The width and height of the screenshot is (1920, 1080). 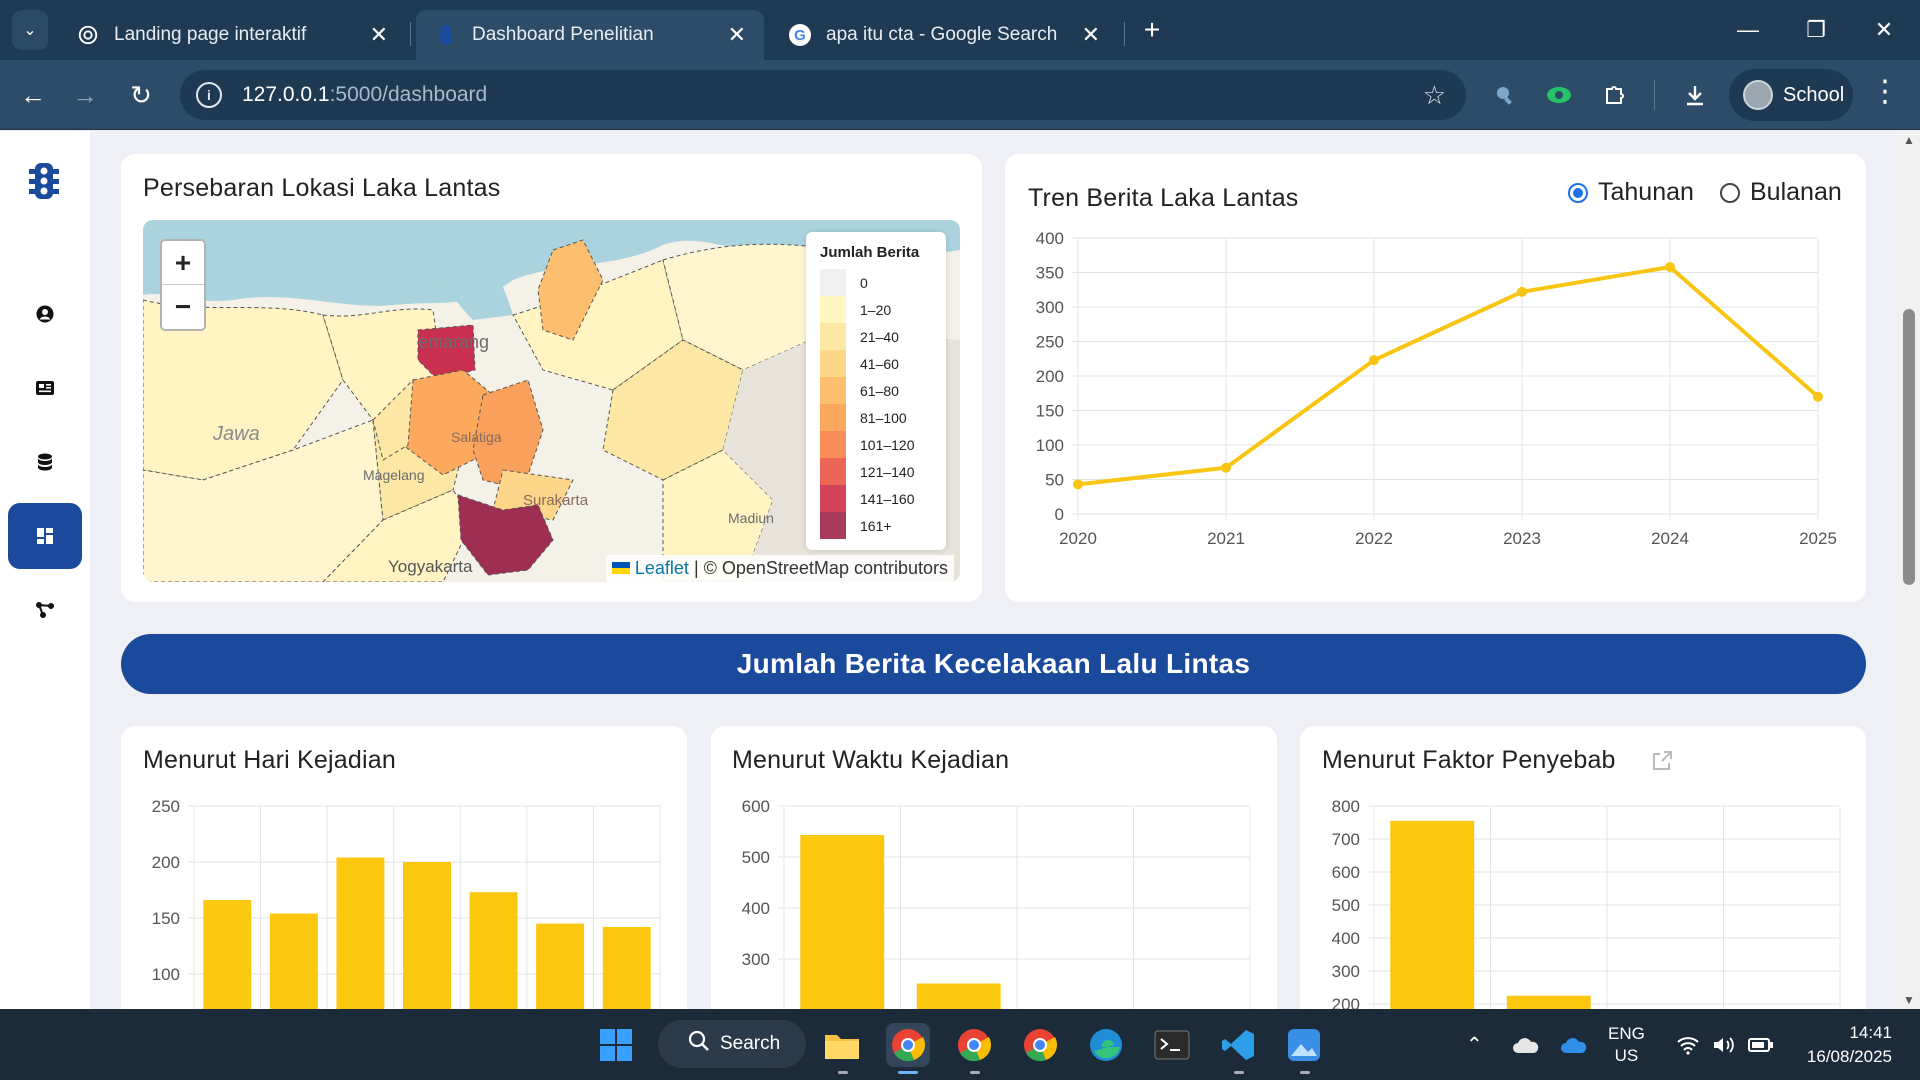 What do you see at coordinates (1688, 1044) in the screenshot?
I see `wifi-icon` at bounding box center [1688, 1044].